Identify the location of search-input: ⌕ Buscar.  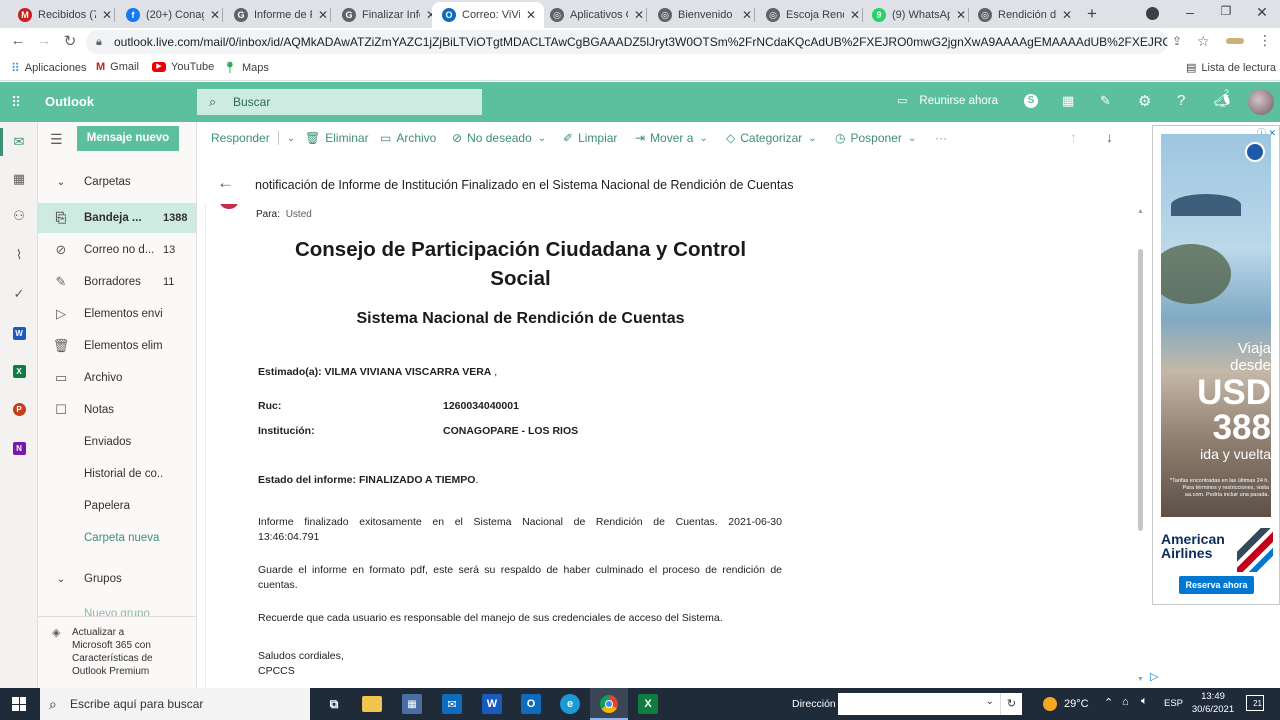
(339, 102).